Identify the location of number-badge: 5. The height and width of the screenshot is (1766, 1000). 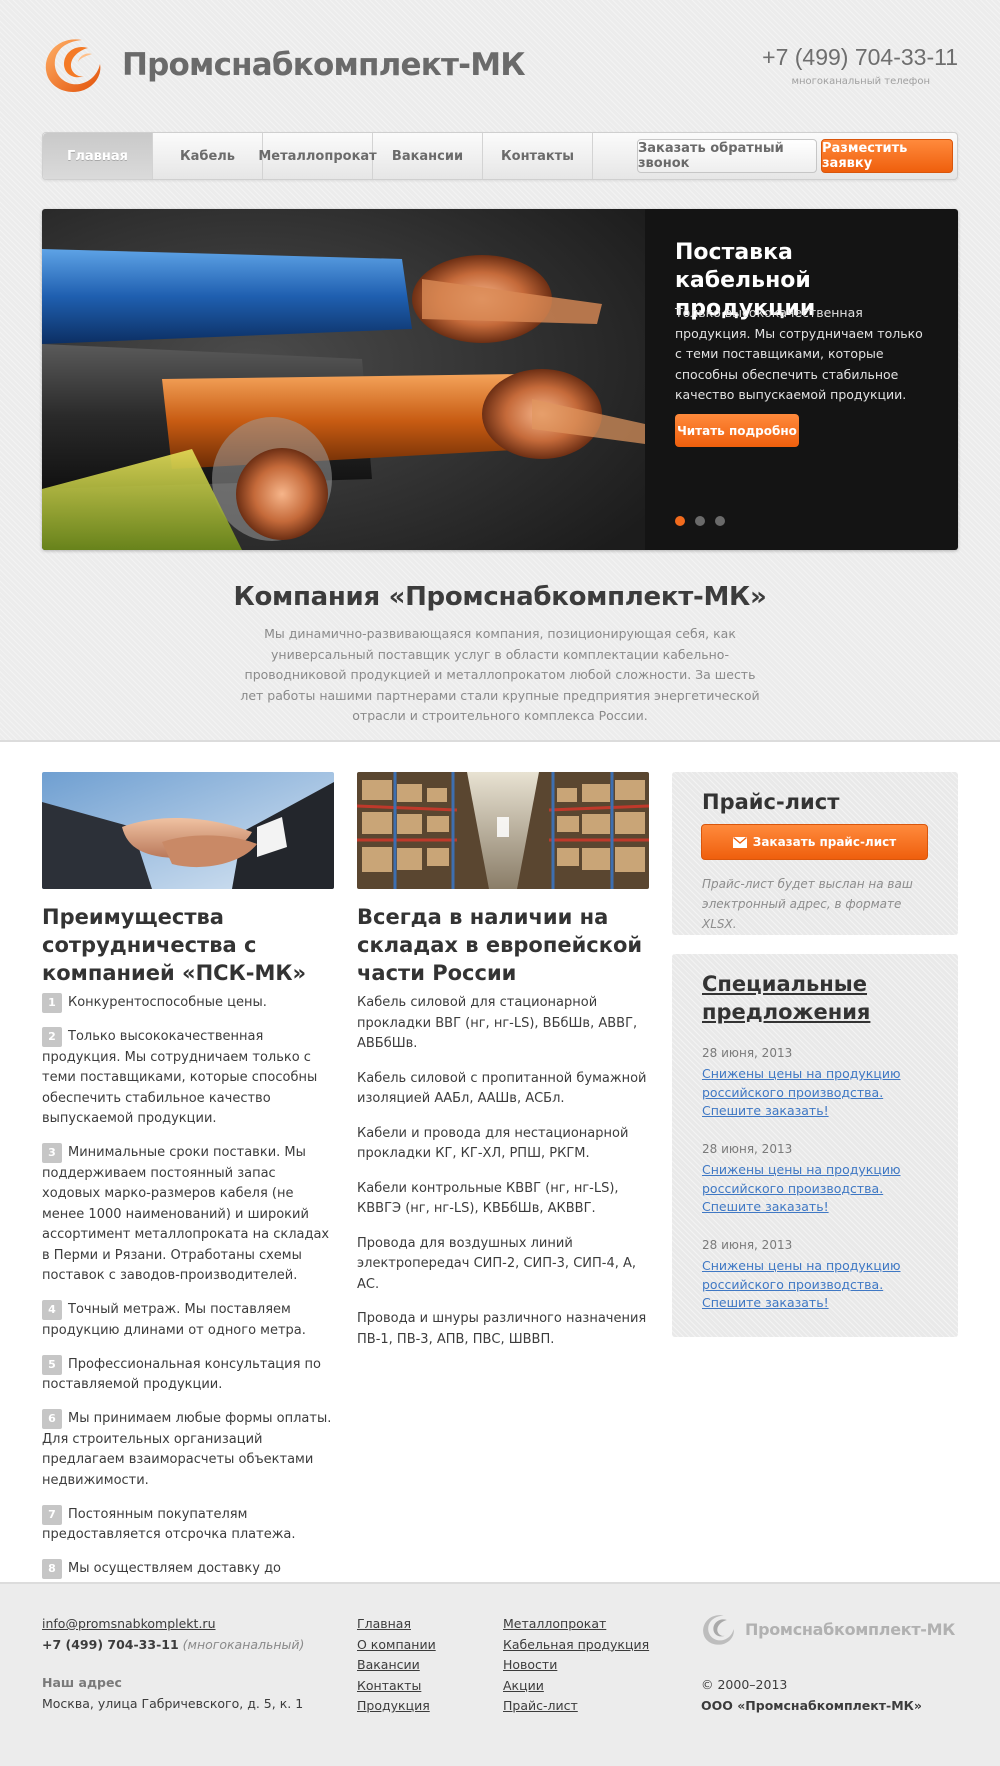
(52, 1364).